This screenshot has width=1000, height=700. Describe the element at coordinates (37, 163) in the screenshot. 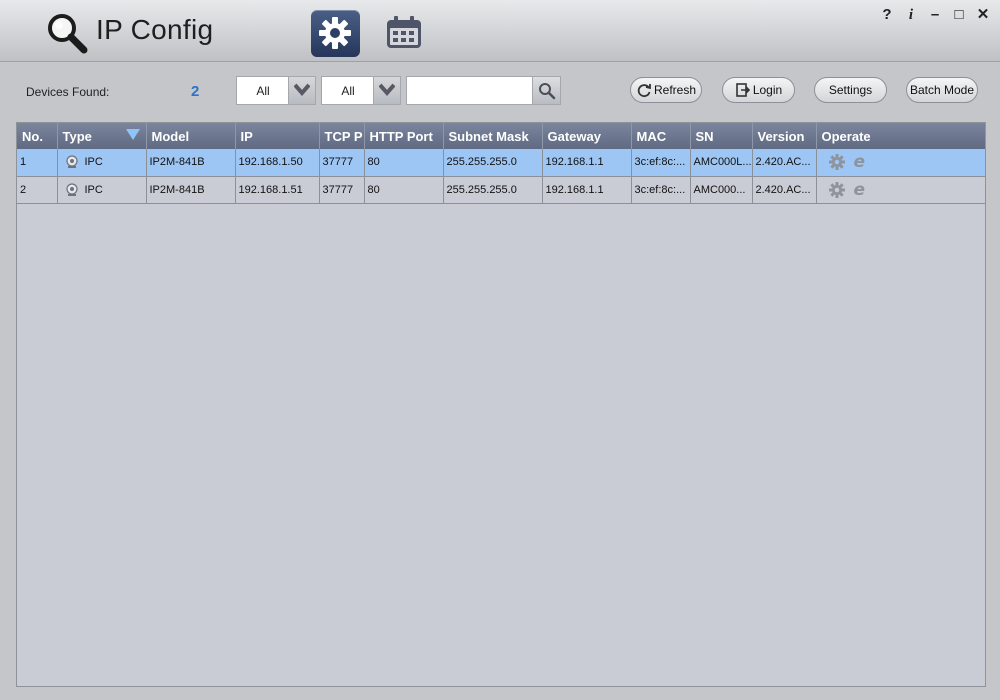

I see `cell-no: 1` at that location.